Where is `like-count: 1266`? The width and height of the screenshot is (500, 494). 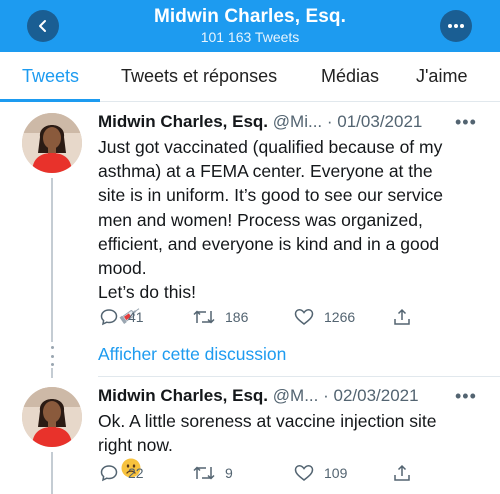
like-count: 1266 is located at coordinates (340, 317).